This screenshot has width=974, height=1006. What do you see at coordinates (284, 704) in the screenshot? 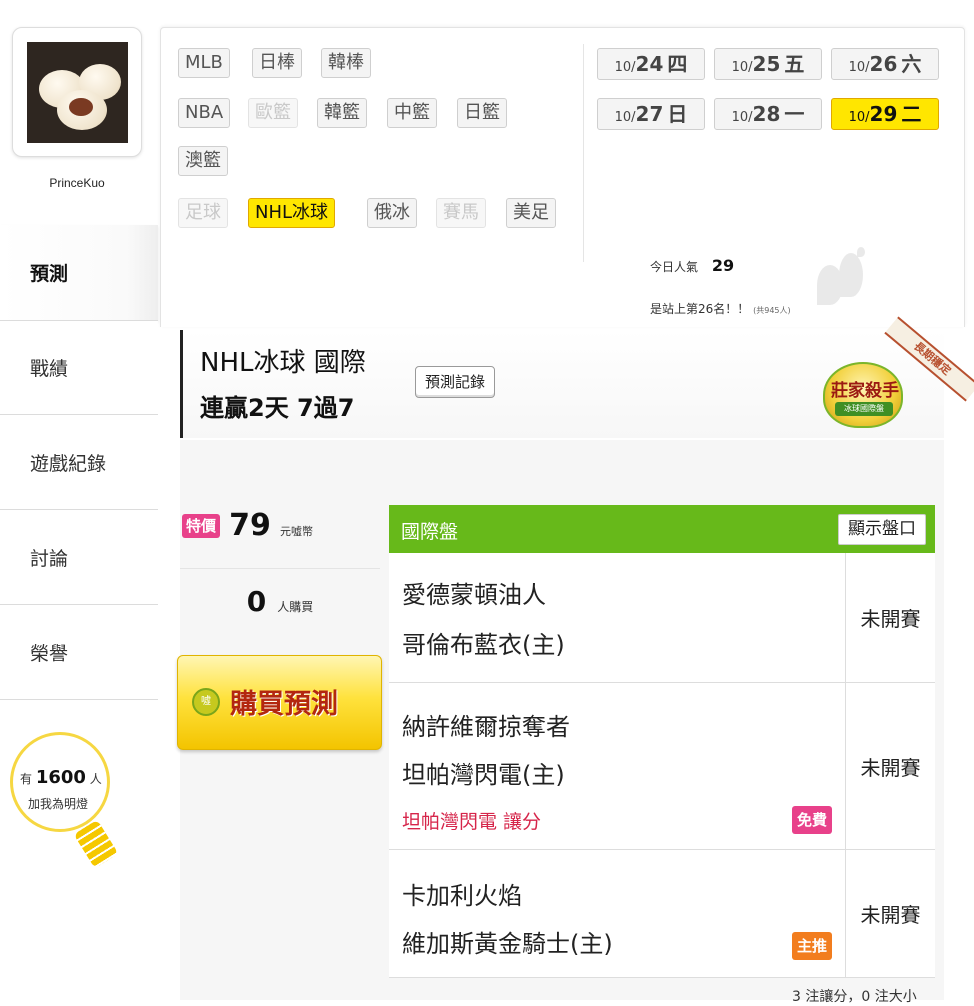
I see `buy-prediction-label: 購買預測` at bounding box center [284, 704].